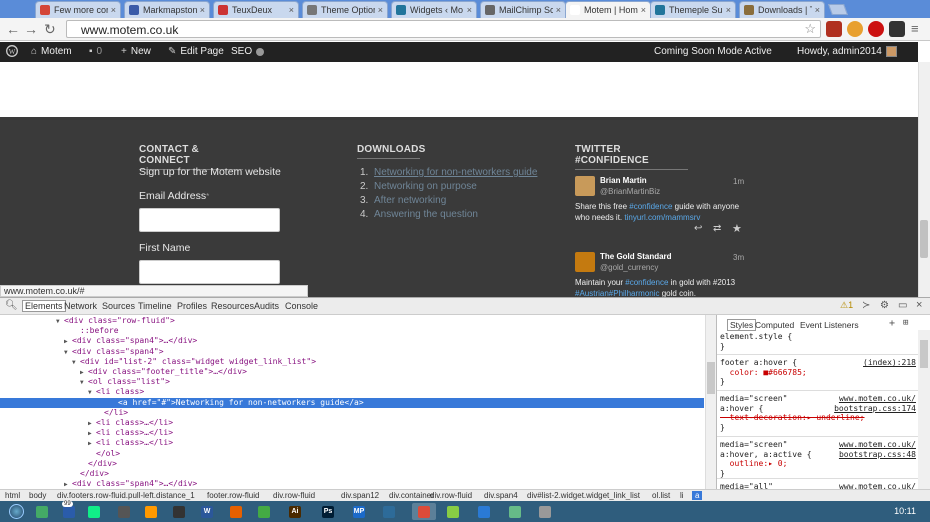 This screenshot has height=522, width=930. What do you see at coordinates (892, 323) in the screenshot?
I see `add-style-rule-icon: +` at bounding box center [892, 323].